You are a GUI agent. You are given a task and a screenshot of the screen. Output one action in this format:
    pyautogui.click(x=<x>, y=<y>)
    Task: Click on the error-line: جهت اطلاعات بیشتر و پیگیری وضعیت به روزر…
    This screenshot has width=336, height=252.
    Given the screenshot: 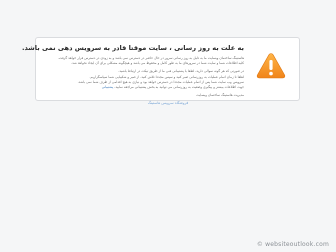 What is the action you would take?
    pyautogui.click(x=179, y=87)
    